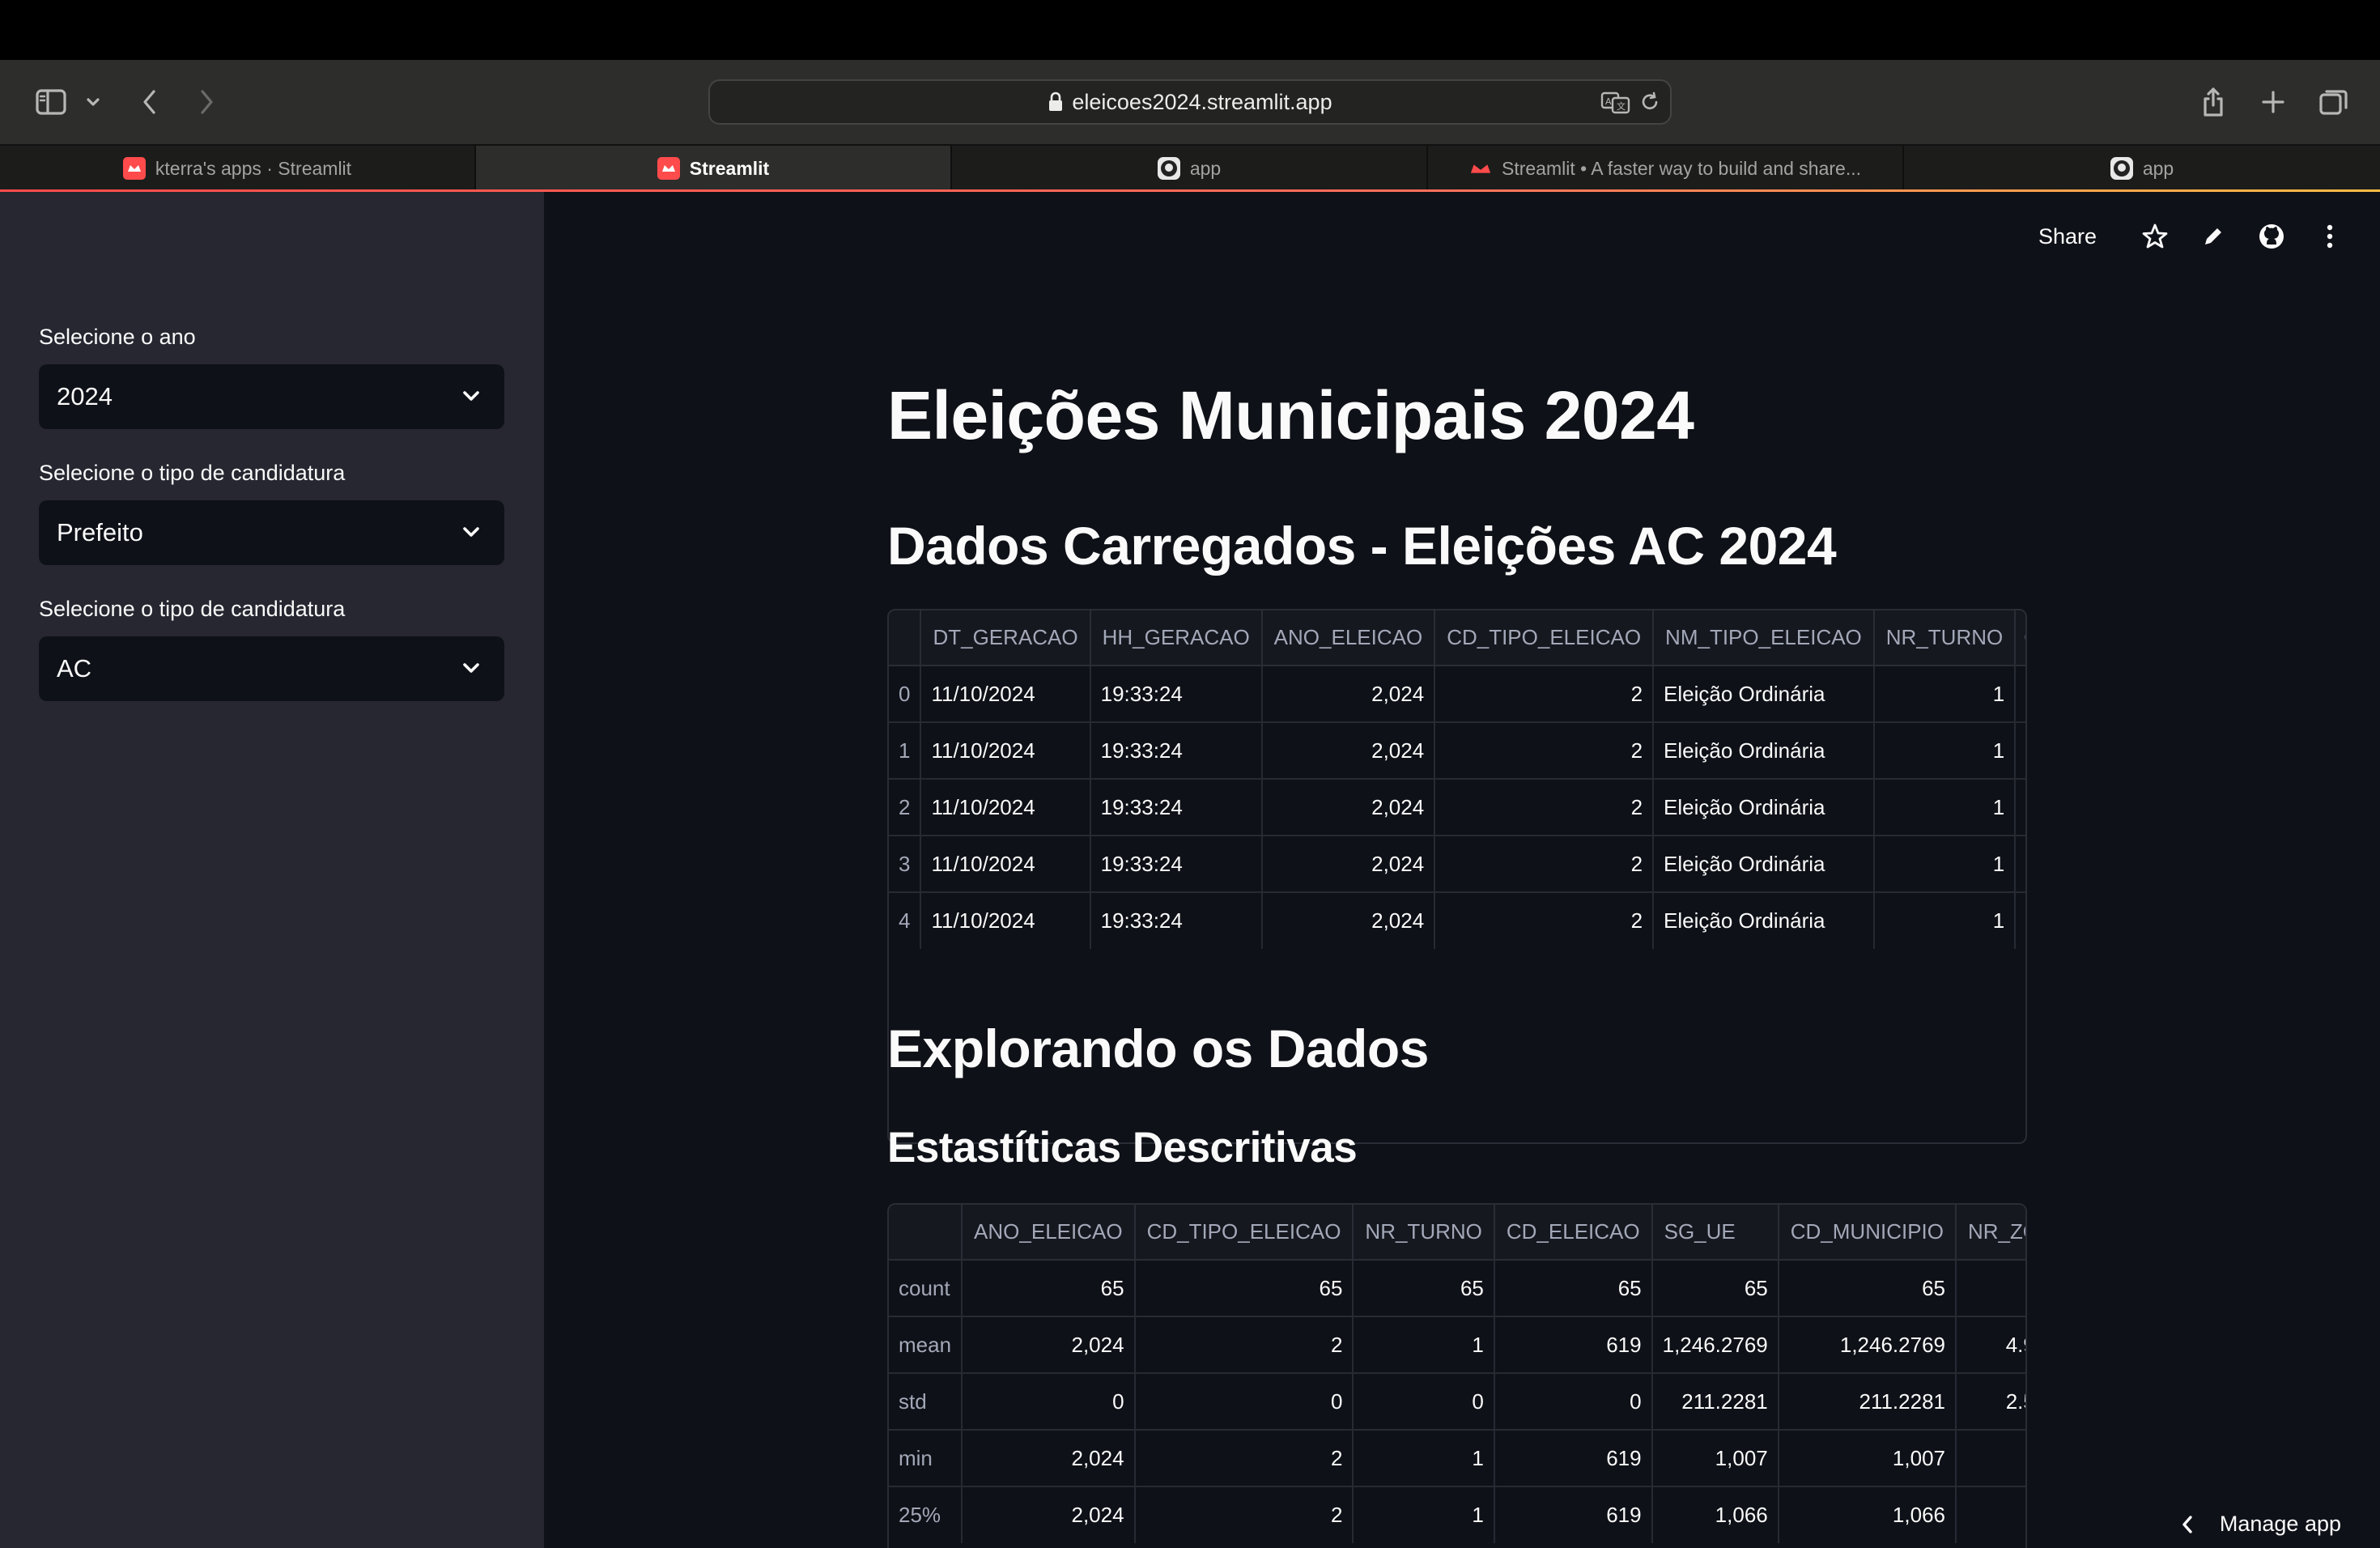  What do you see at coordinates (206, 102) in the screenshot?
I see `forward-icon` at bounding box center [206, 102].